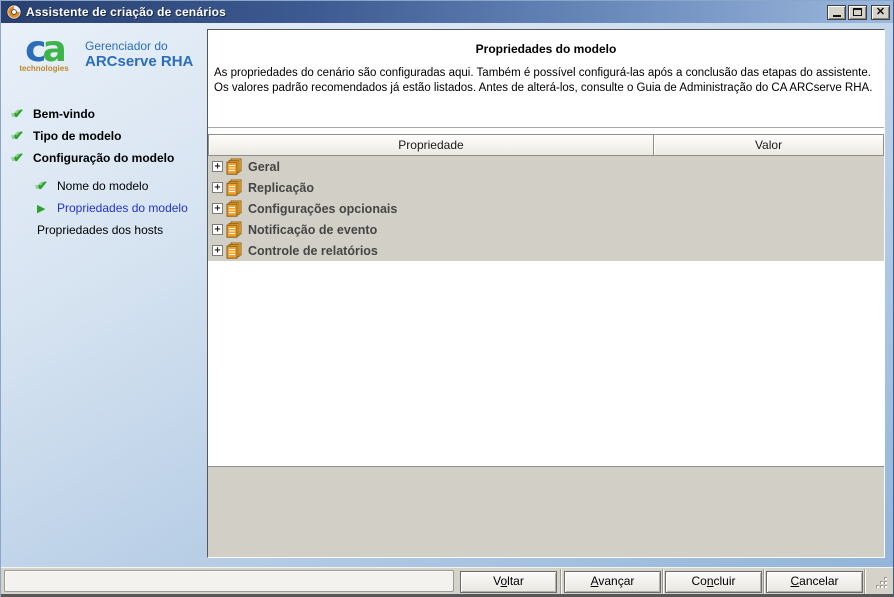 This screenshot has height=597, width=894. I want to click on voltar-button: Voltar, so click(508, 582).